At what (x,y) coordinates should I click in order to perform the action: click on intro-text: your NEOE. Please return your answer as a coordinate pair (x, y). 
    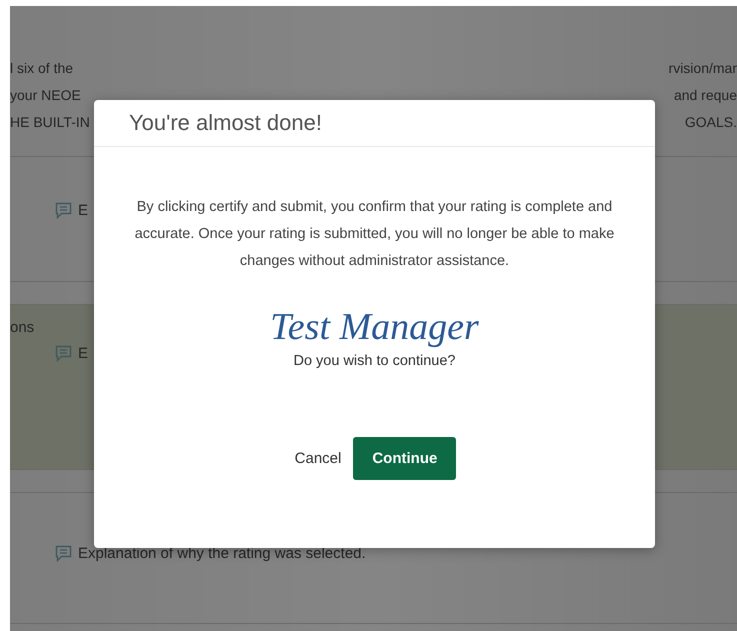
    Looking at the image, I should click on (45, 95).